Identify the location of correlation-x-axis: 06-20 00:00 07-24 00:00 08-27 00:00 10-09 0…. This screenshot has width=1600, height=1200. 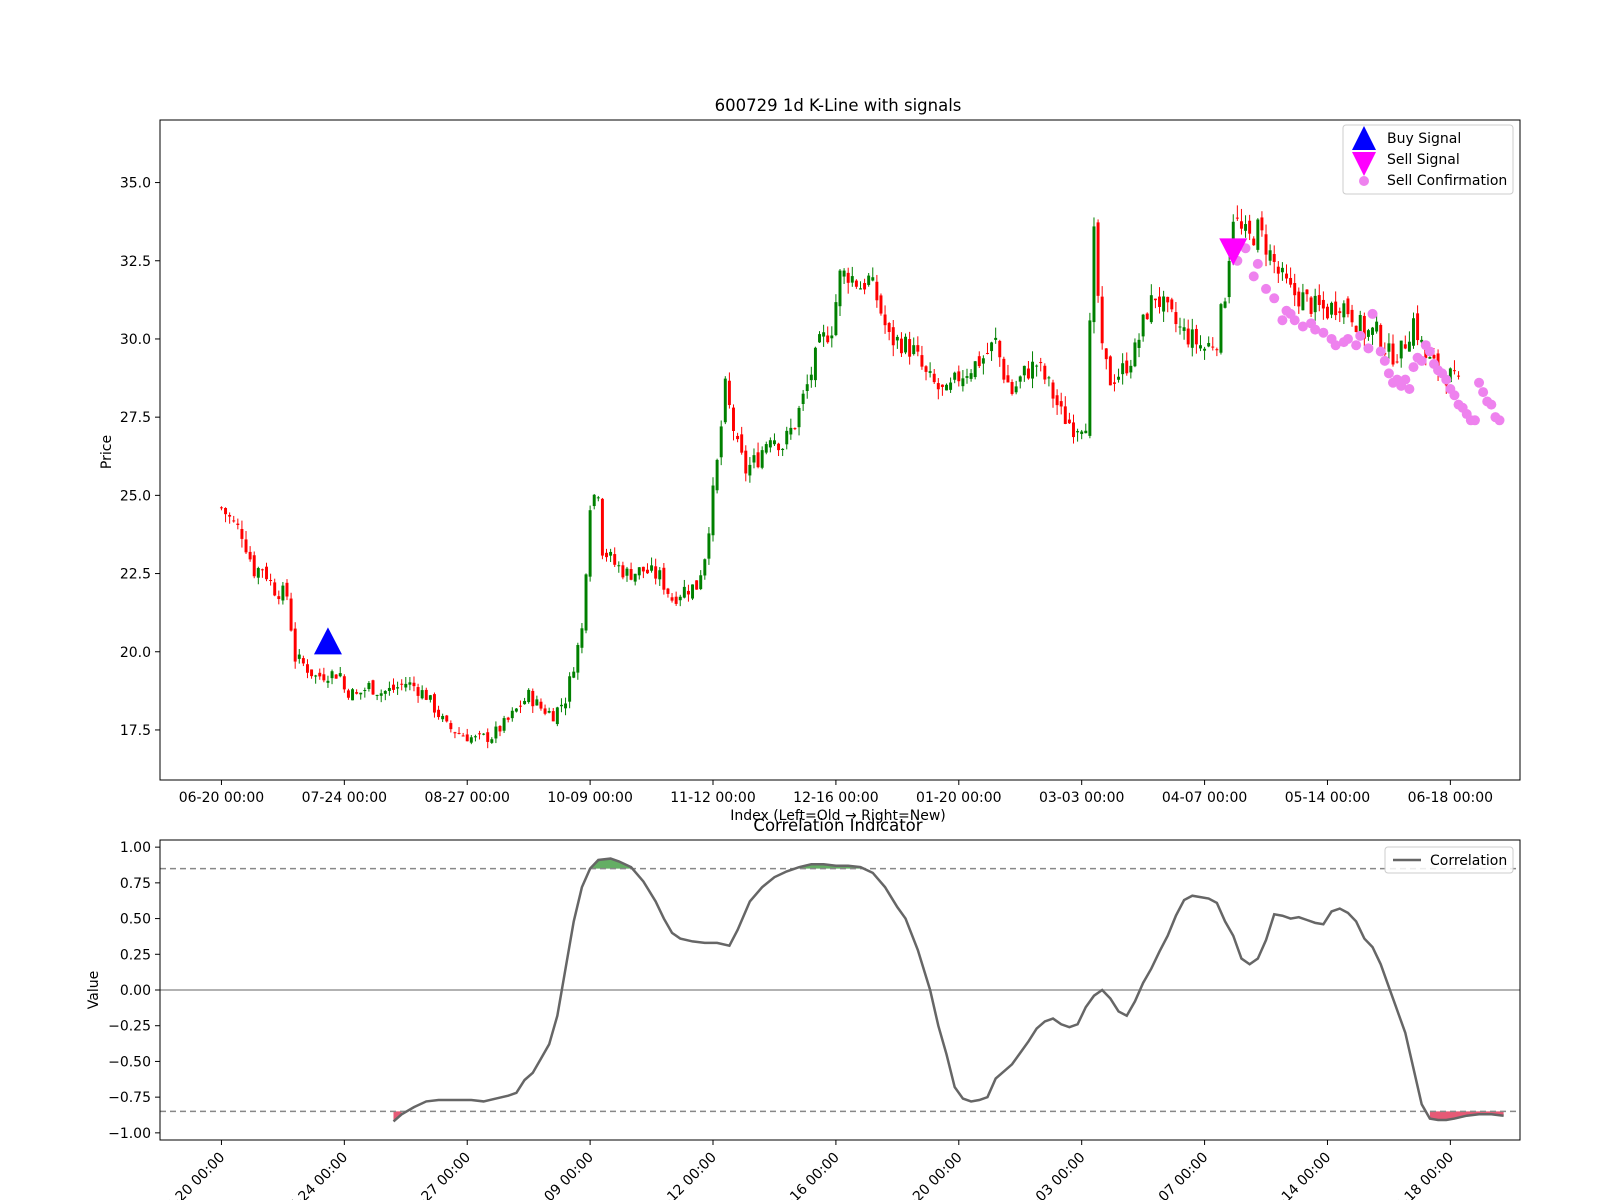
(807, 1170).